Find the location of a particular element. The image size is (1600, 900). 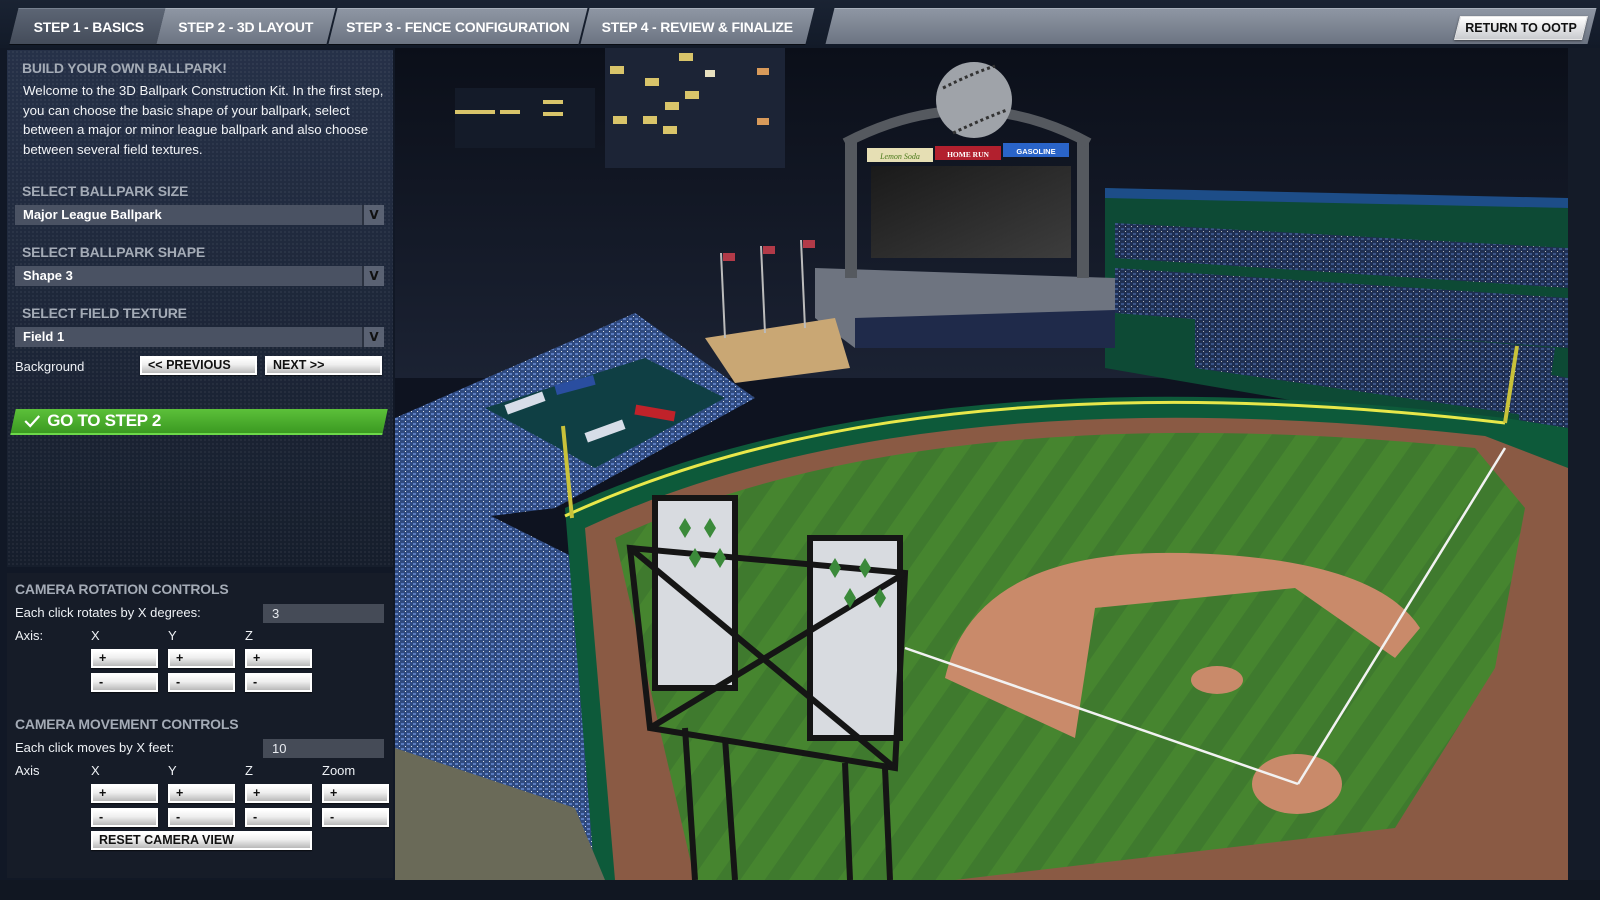

rotate-z-minus-button: - is located at coordinates (278, 682).